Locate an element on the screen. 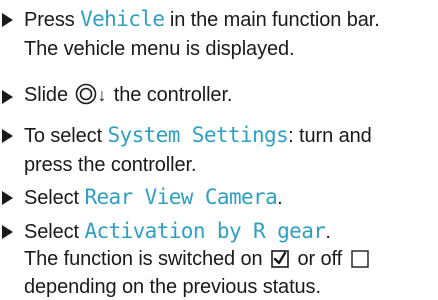 The width and height of the screenshot is (438, 300). step-4-text-post: . is located at coordinates (280, 198).